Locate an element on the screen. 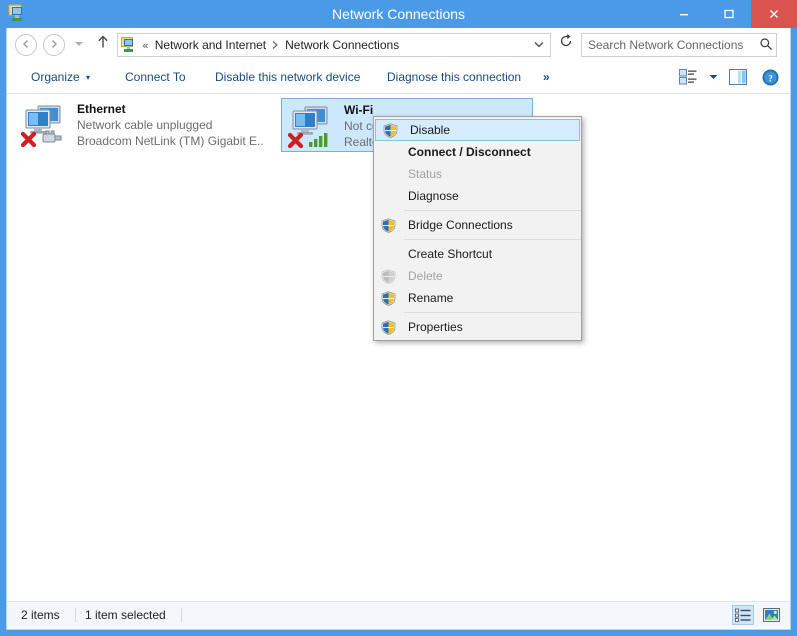  context-menu-item-rename: Rename is located at coordinates (477, 298).